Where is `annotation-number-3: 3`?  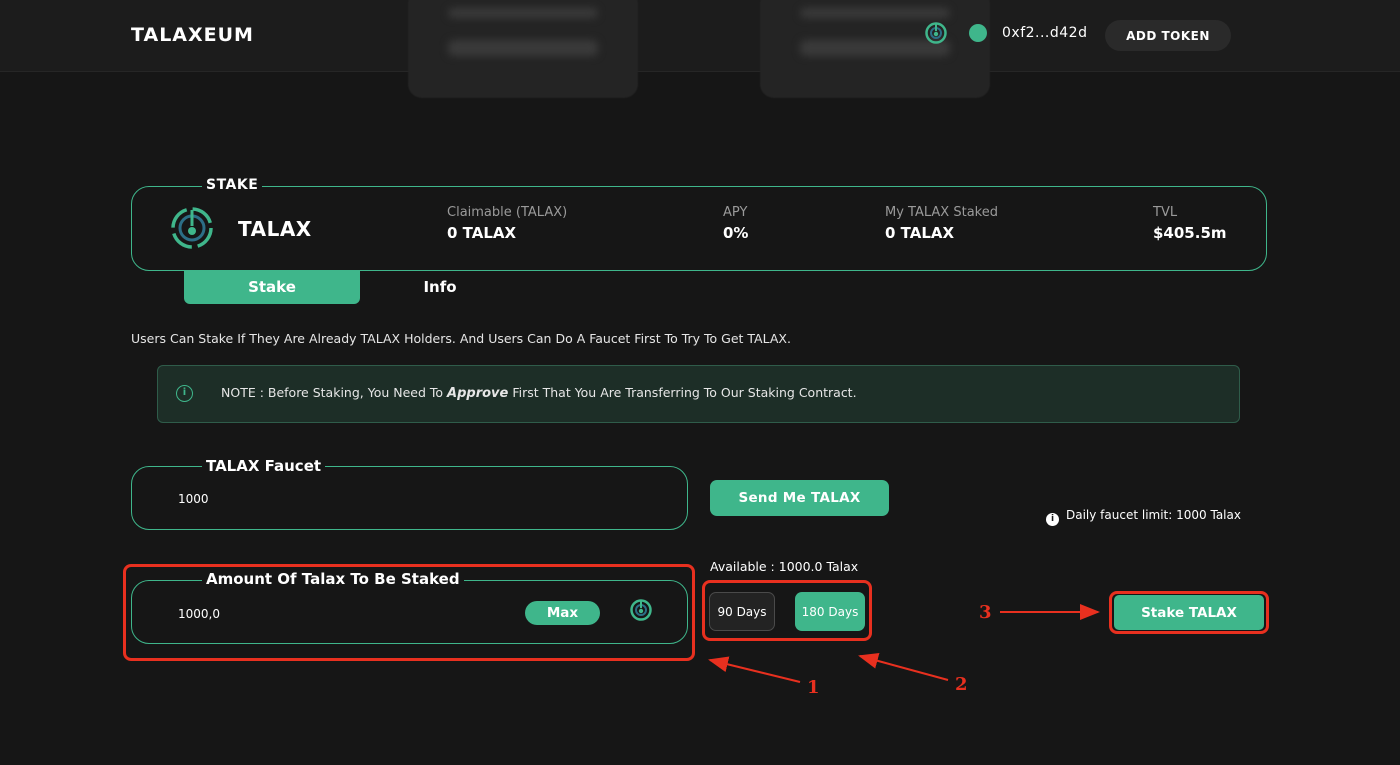
annotation-number-3: 3 is located at coordinates (985, 612).